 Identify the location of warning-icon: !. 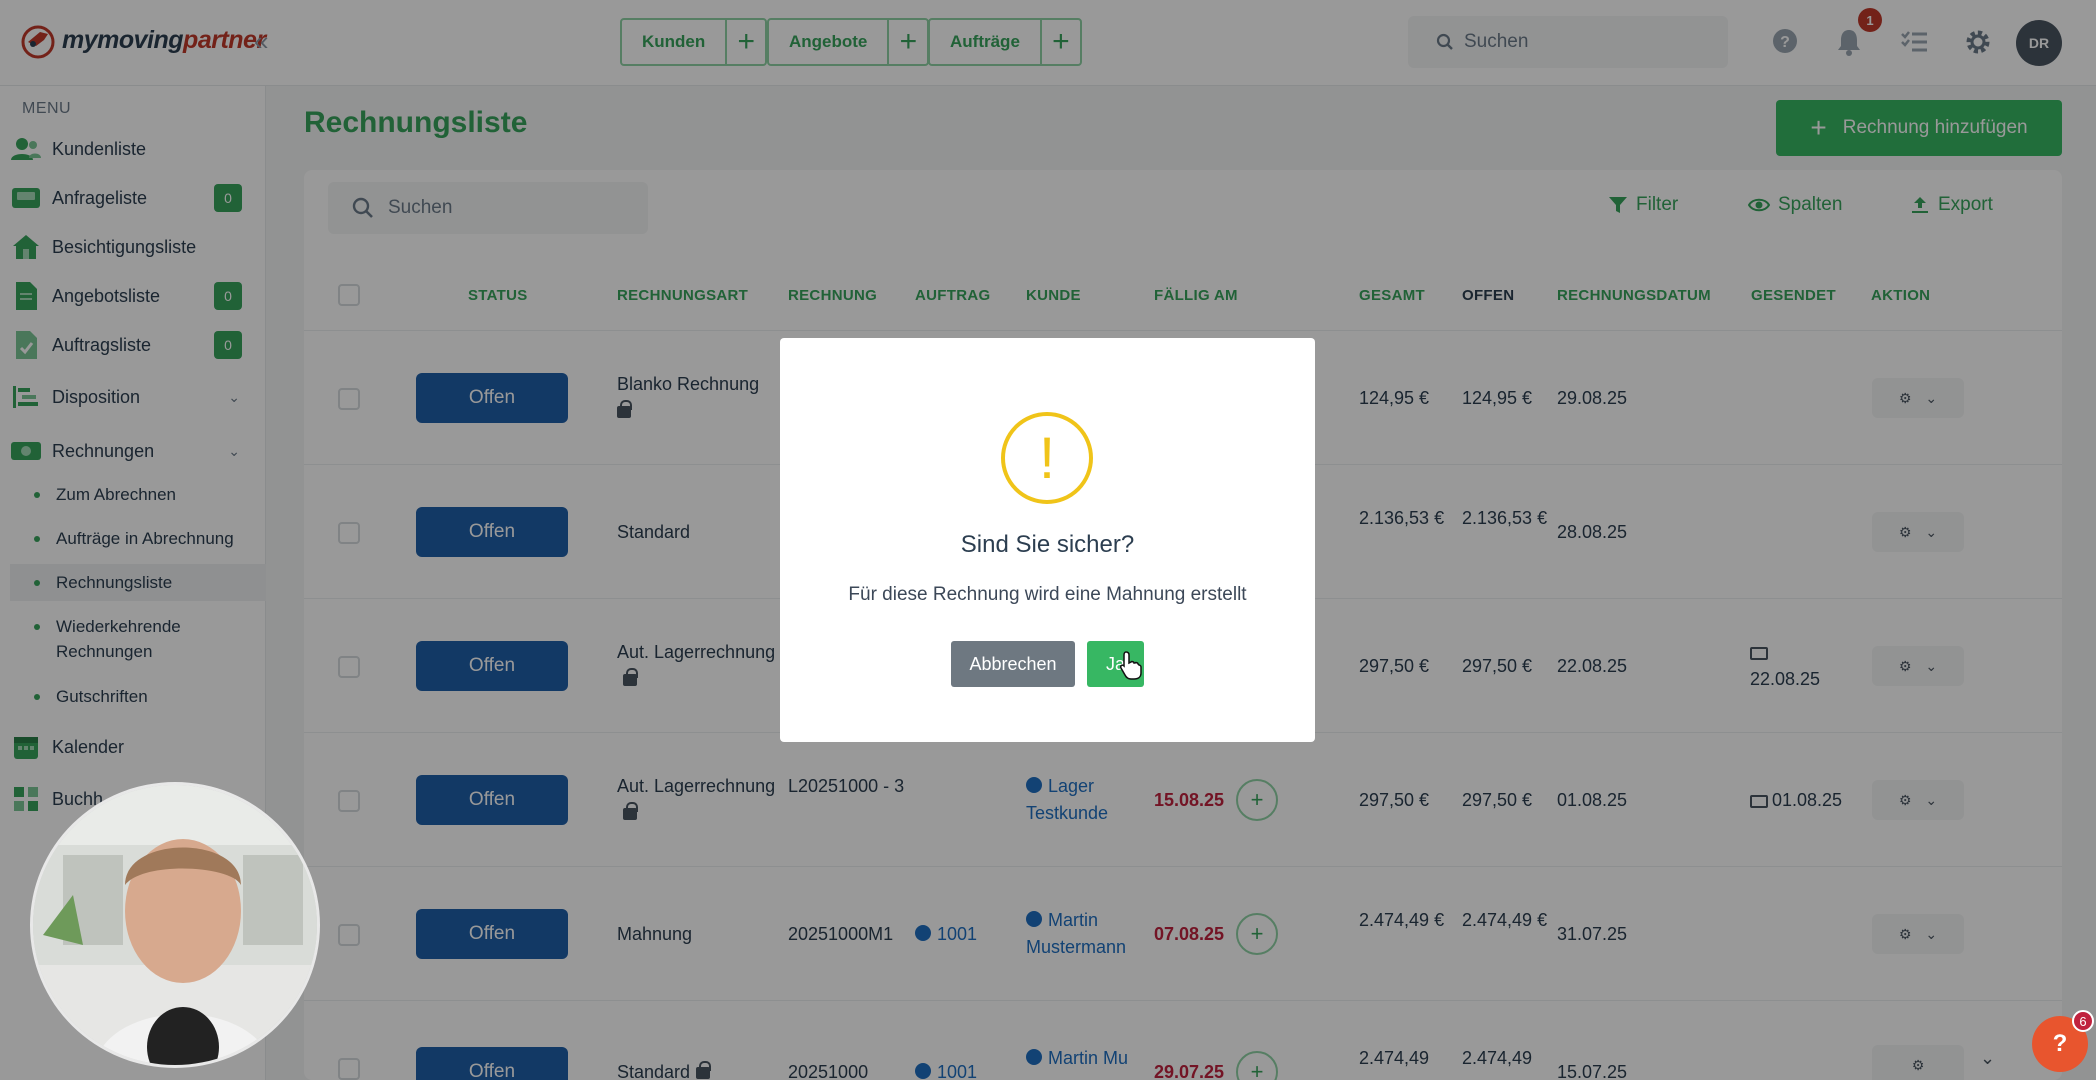
(1047, 458).